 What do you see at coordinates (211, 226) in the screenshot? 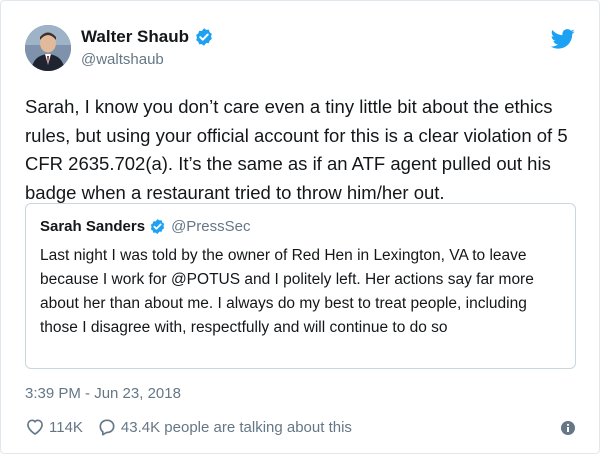
I see `quoted-author-handle: @PressSec` at bounding box center [211, 226].